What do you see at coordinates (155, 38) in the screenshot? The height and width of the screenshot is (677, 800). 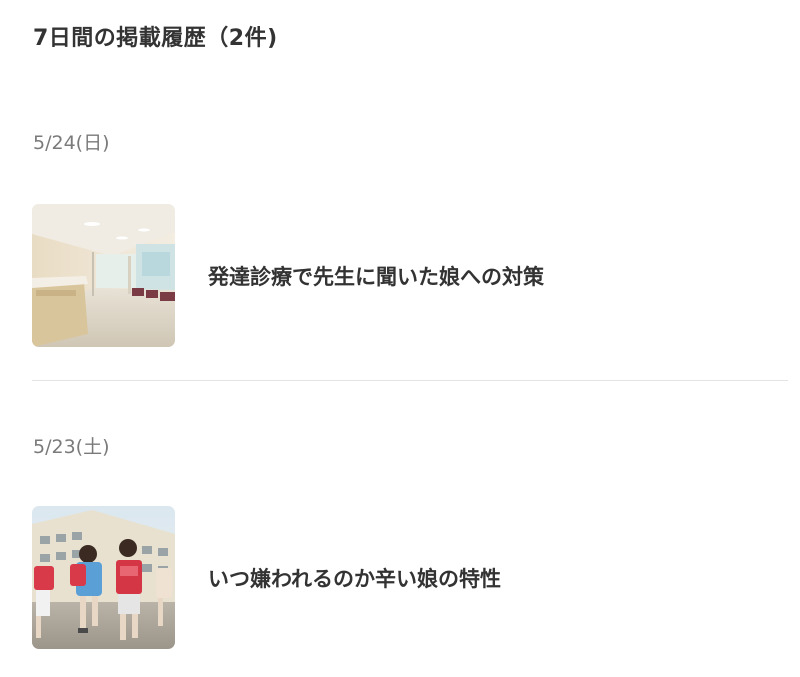 I see `page-title: 7日間の掲載履歴（2件)` at bounding box center [155, 38].